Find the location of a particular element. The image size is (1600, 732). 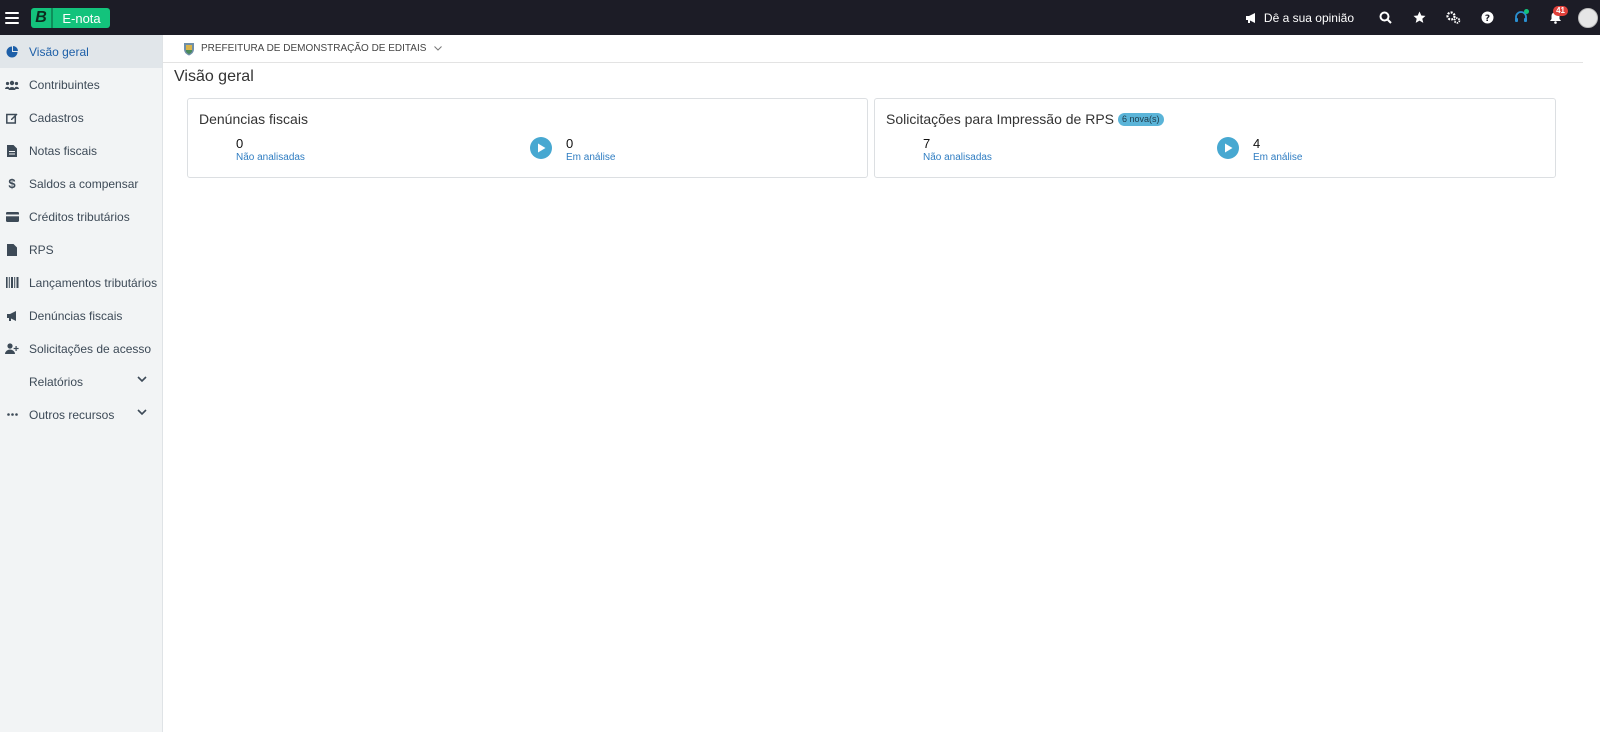

users-icon is located at coordinates (12, 85).